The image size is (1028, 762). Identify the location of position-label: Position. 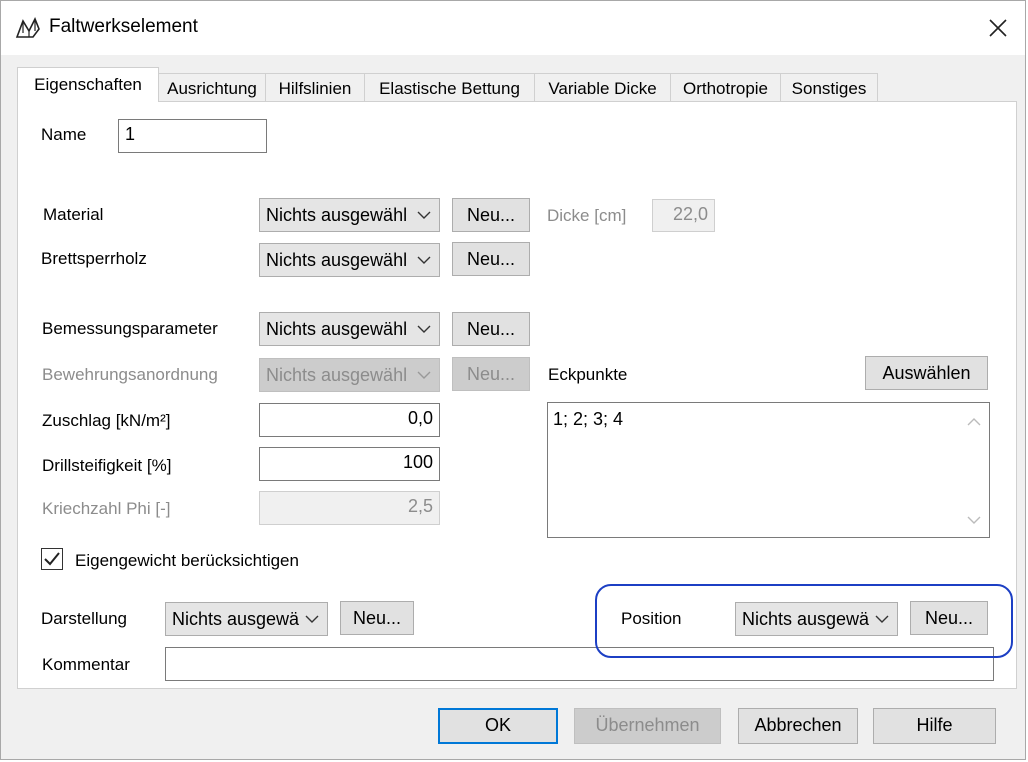
(651, 618).